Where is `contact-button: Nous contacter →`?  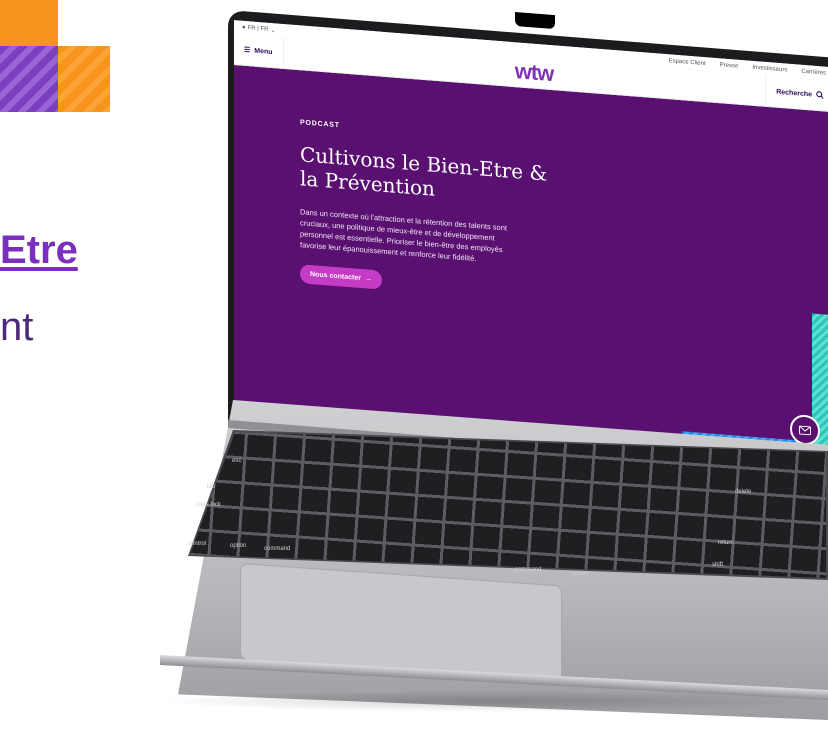
contact-button: Nous contacter → is located at coordinates (341, 277).